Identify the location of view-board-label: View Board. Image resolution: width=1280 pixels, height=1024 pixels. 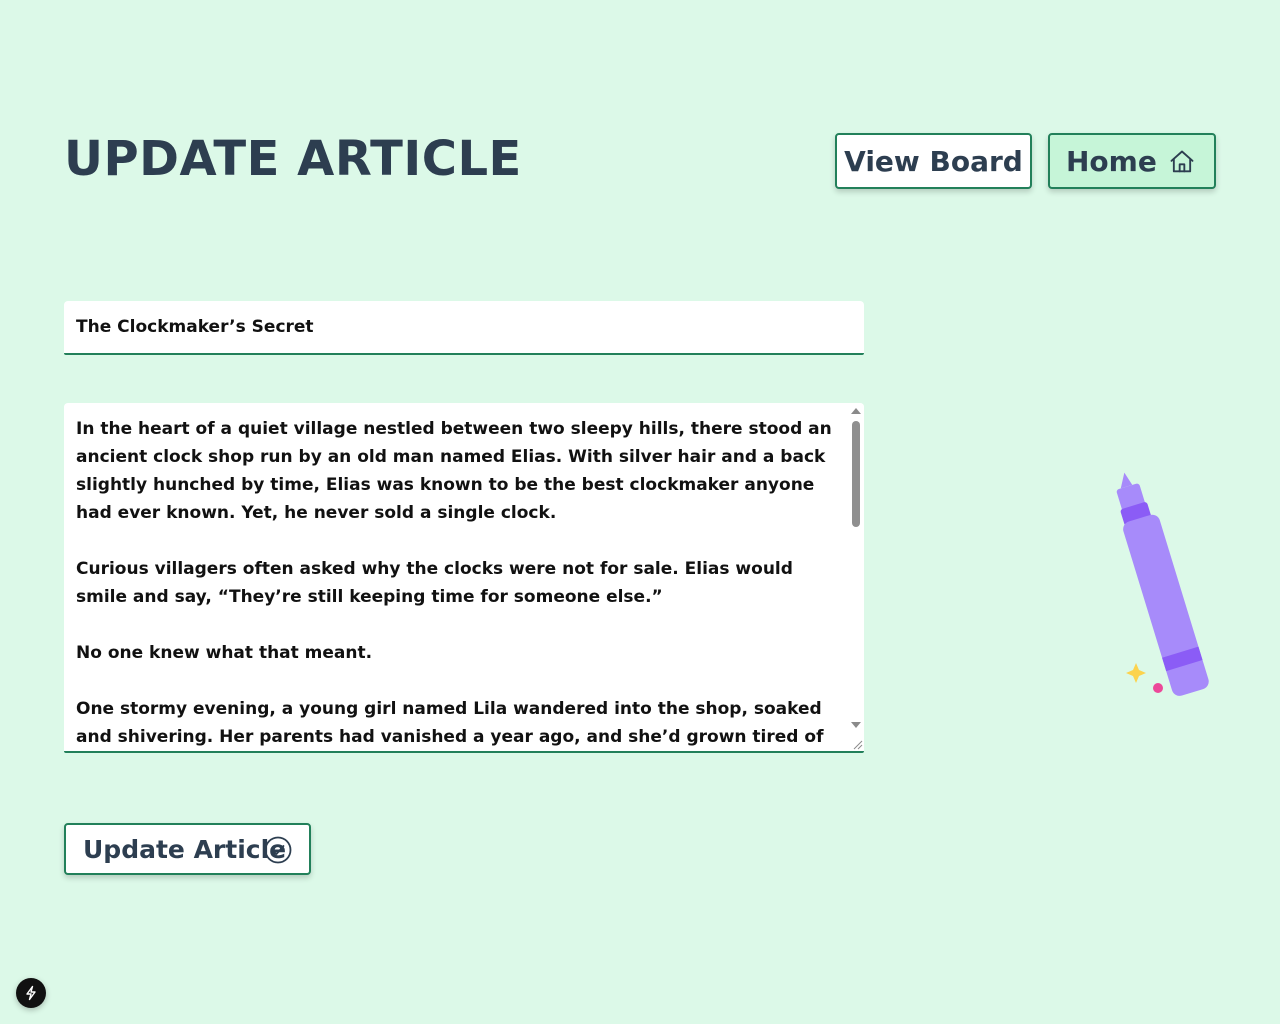
(933, 161).